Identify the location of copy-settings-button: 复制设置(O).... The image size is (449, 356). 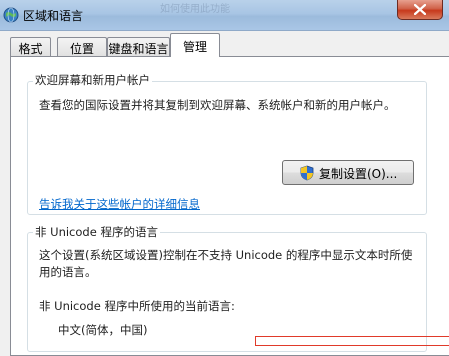
(348, 172).